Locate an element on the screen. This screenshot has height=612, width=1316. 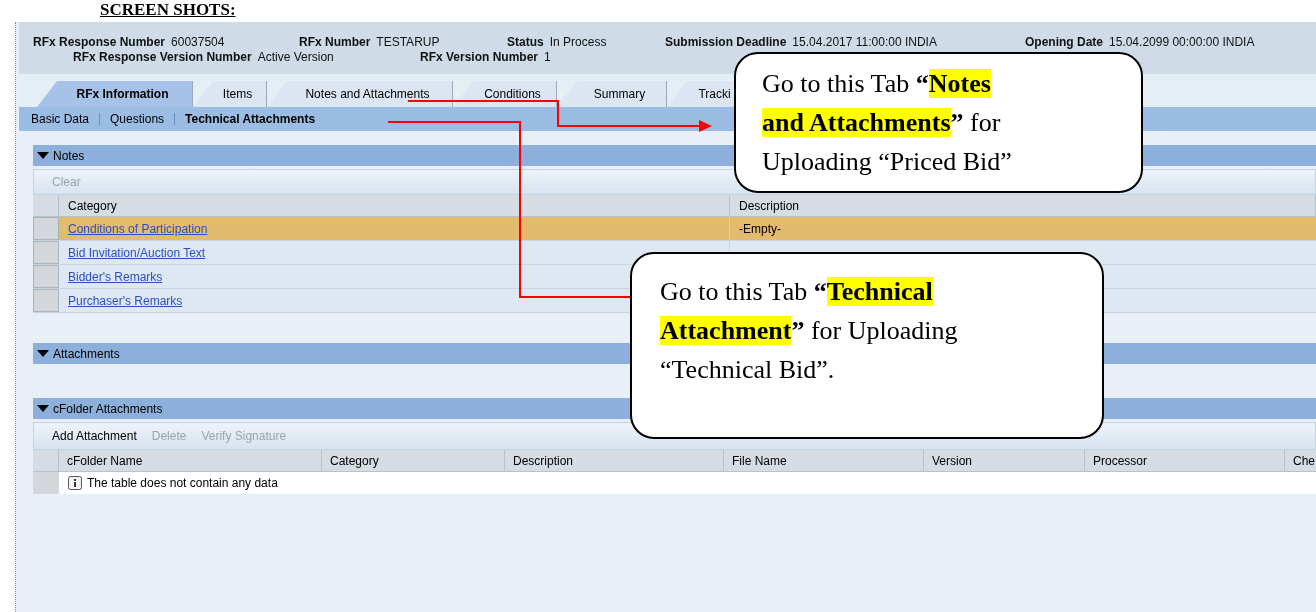
field-value: Active Version is located at coordinates (295, 57).